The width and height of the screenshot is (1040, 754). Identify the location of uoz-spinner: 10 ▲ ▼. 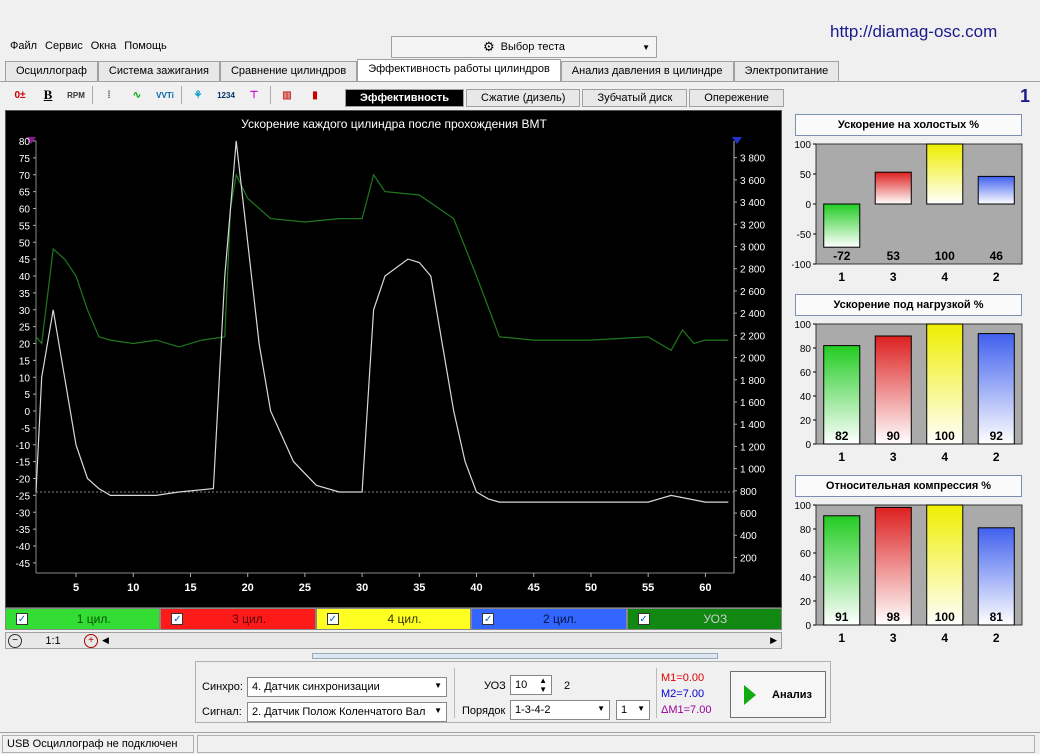
(531, 685).